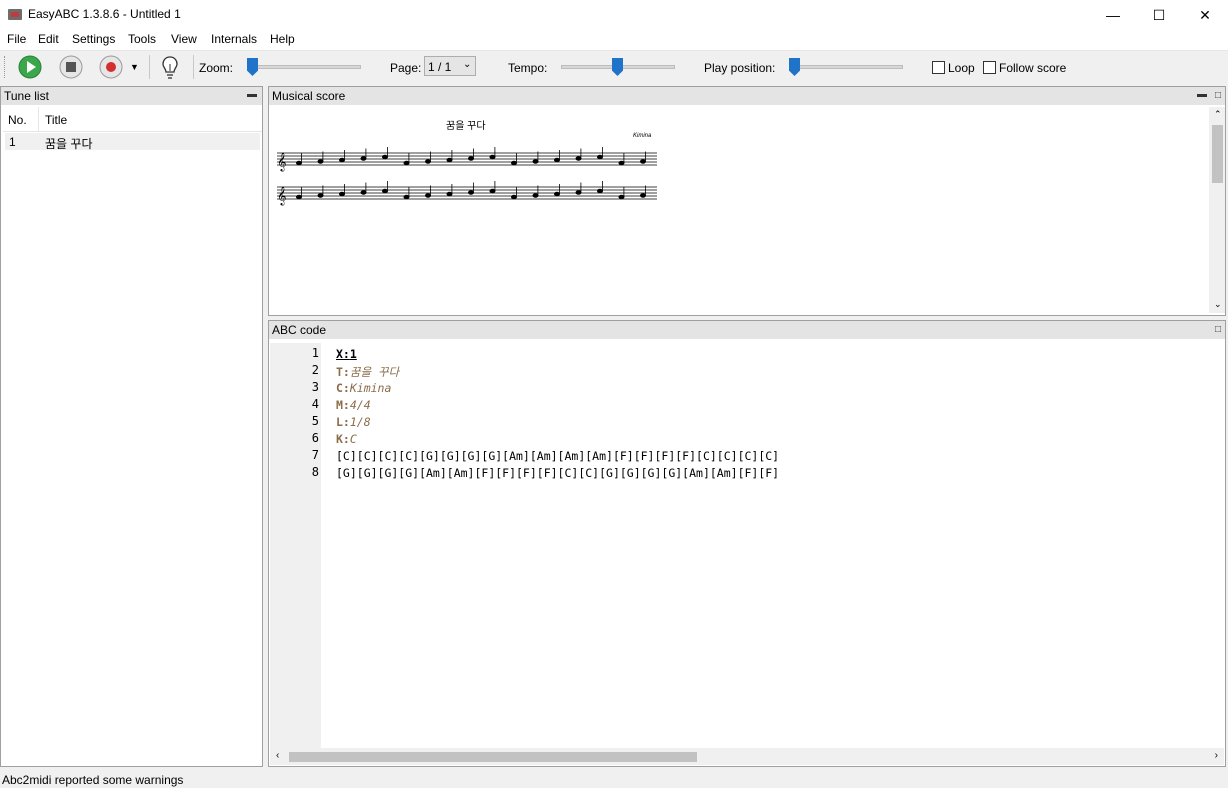  Describe the element at coordinates (747, 756) in the screenshot. I see `abc-horizontal-scrollbar: ‹ ›` at that location.